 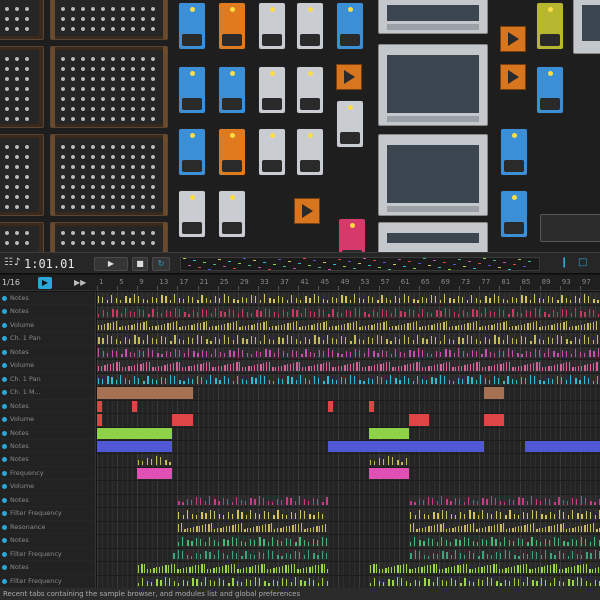 I want to click on track-header: Resonance, so click(x=47, y=527).